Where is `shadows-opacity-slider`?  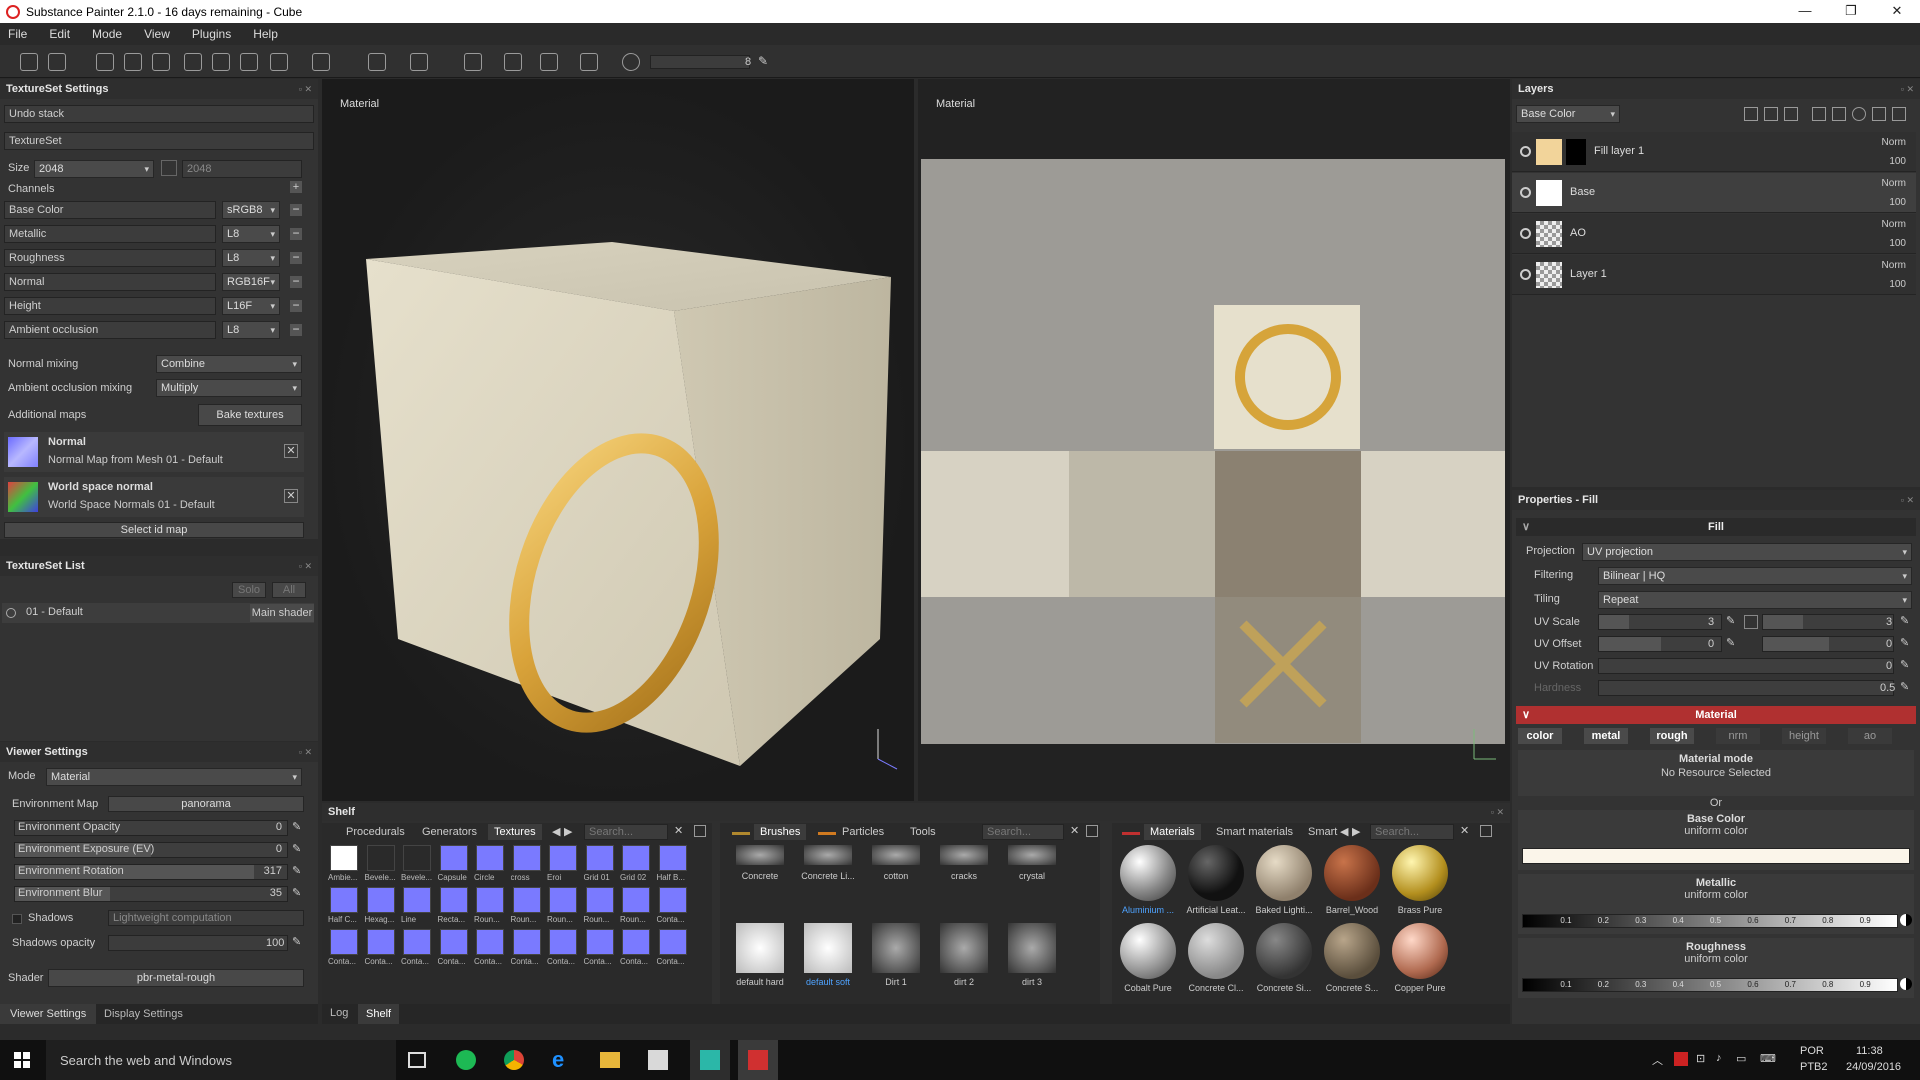
shadows-opacity-slider is located at coordinates (198, 943).